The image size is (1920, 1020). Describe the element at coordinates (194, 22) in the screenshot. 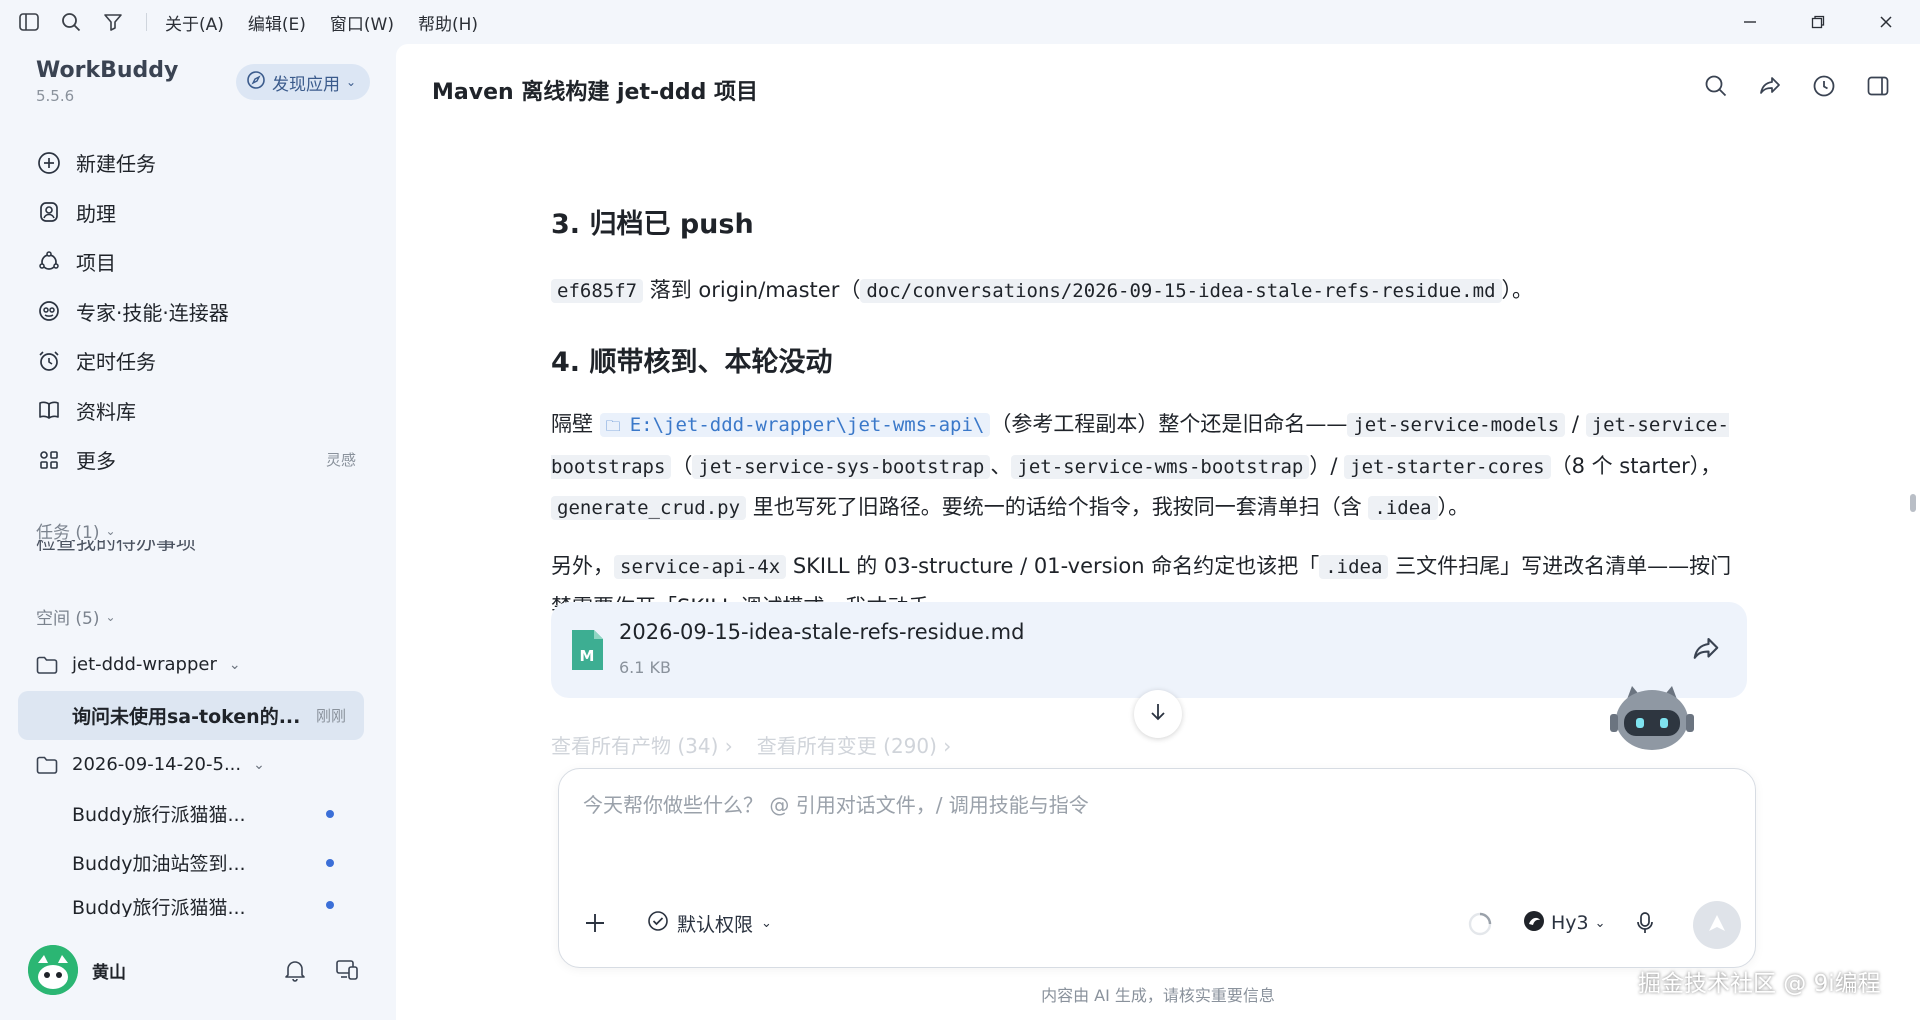

I see `menu-about: 关于(A)` at that location.